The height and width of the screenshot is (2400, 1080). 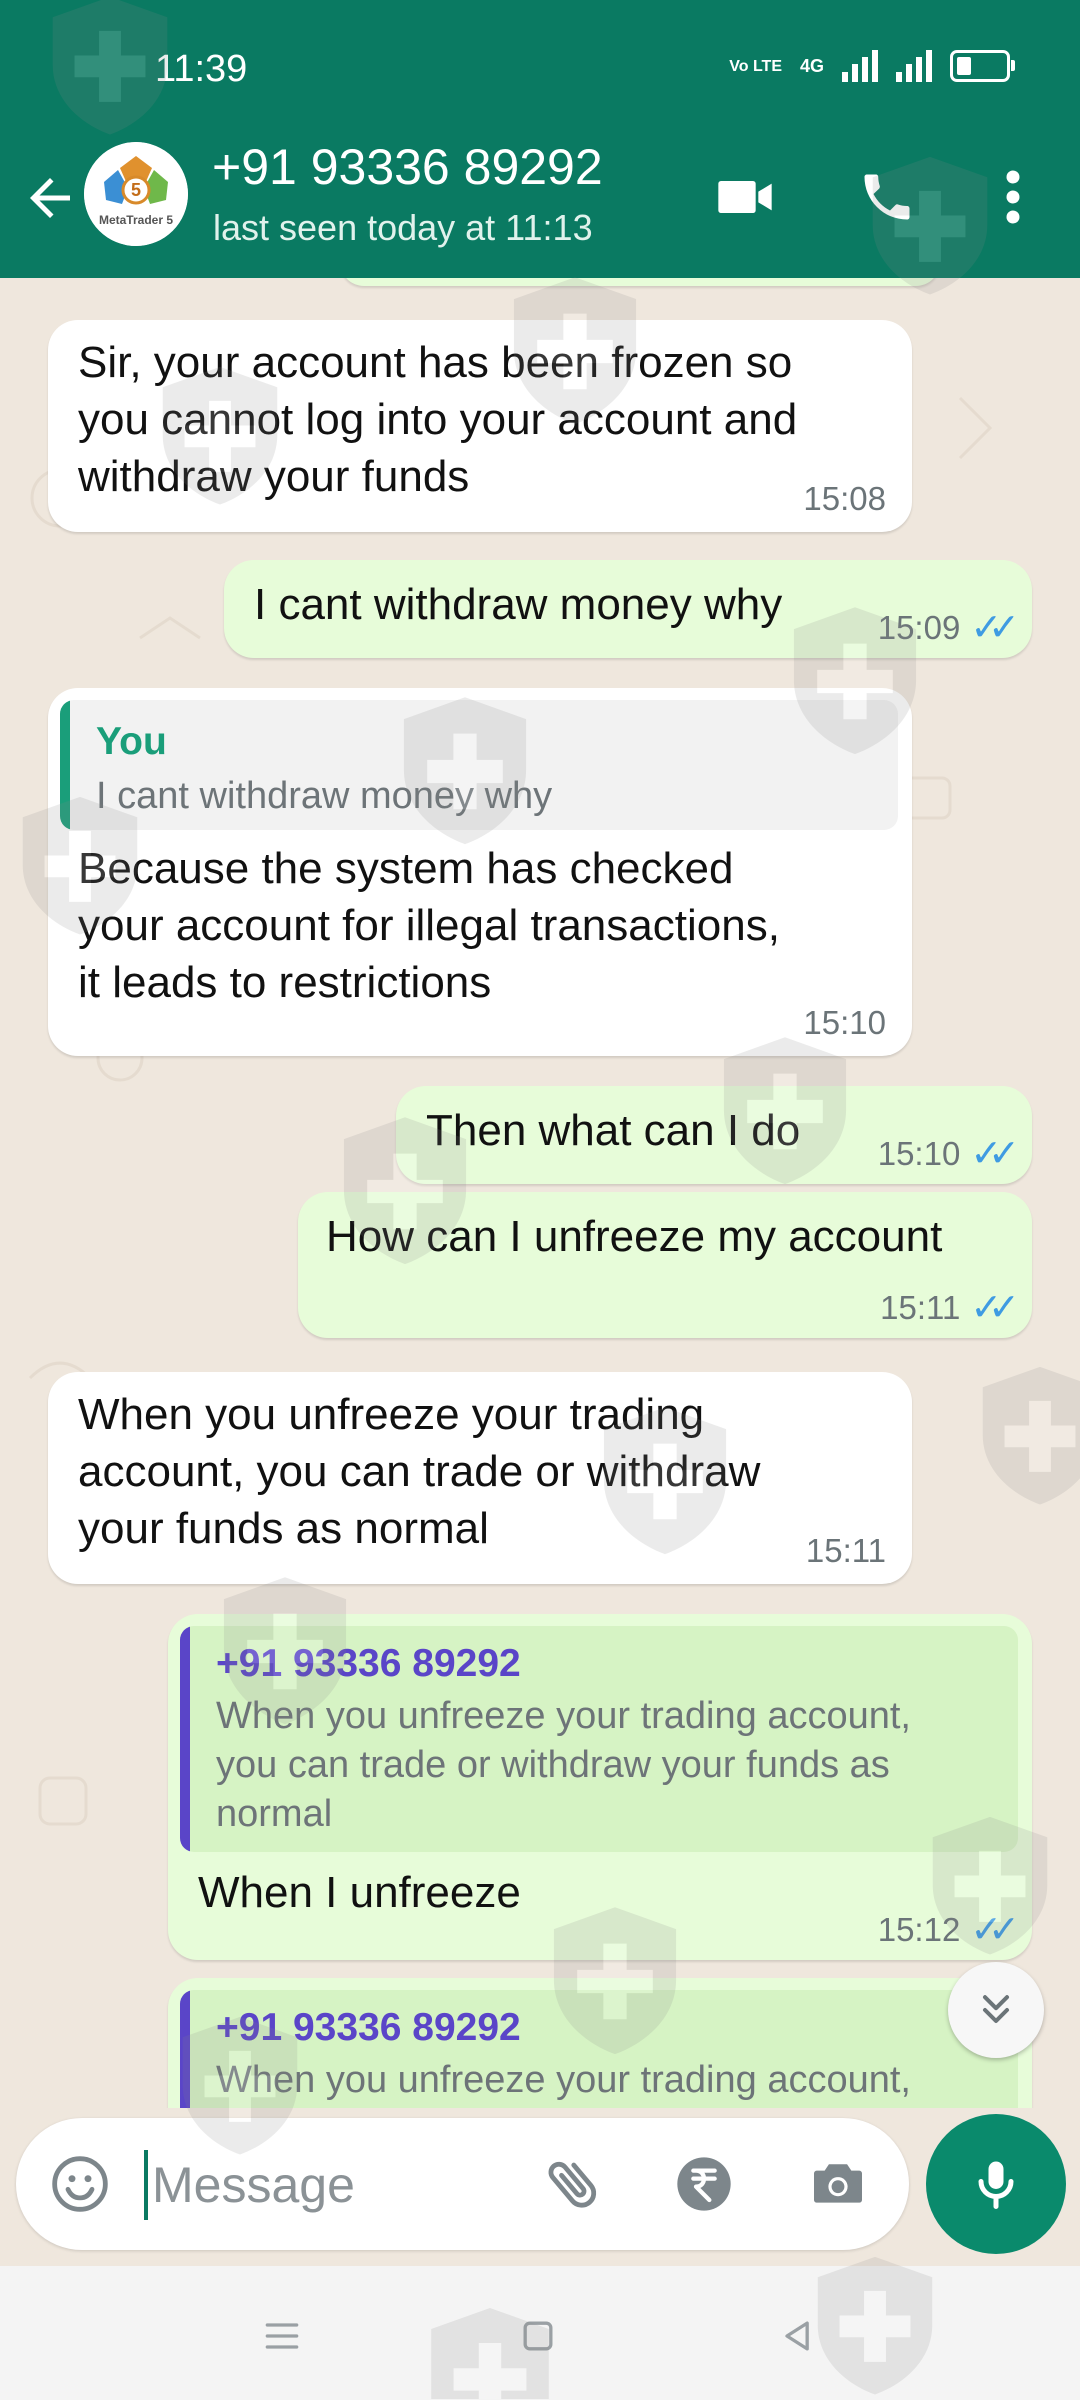 What do you see at coordinates (845, 1550) in the screenshot?
I see `message-time: 15:11` at bounding box center [845, 1550].